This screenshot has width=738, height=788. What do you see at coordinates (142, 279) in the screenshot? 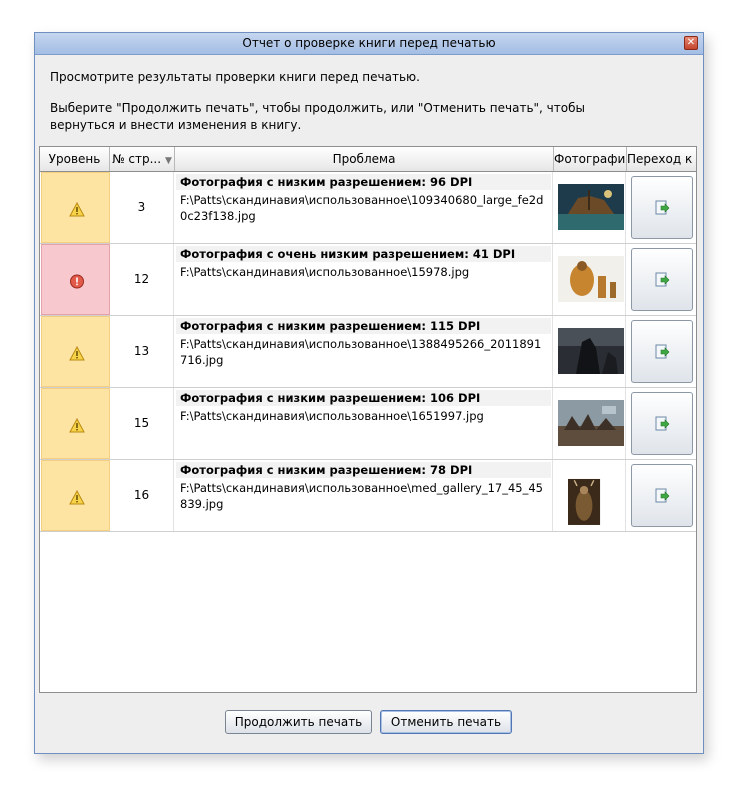
I see `page-number: 12` at bounding box center [142, 279].